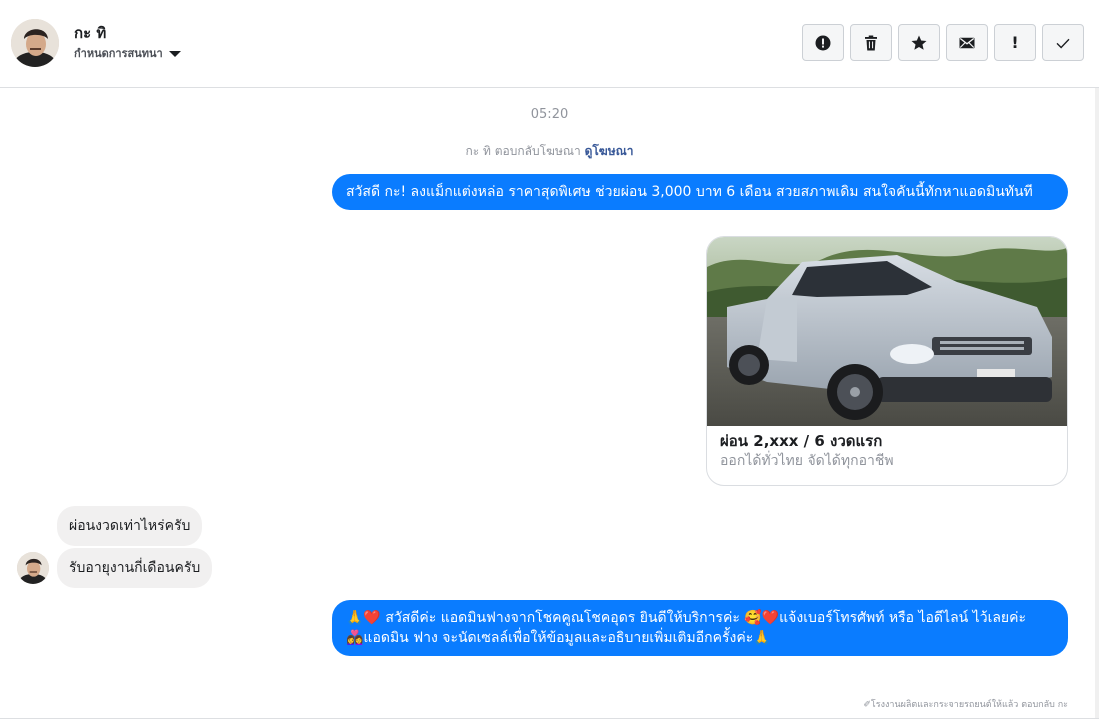 The width and height of the screenshot is (1099, 719). I want to click on star-button, so click(919, 42).